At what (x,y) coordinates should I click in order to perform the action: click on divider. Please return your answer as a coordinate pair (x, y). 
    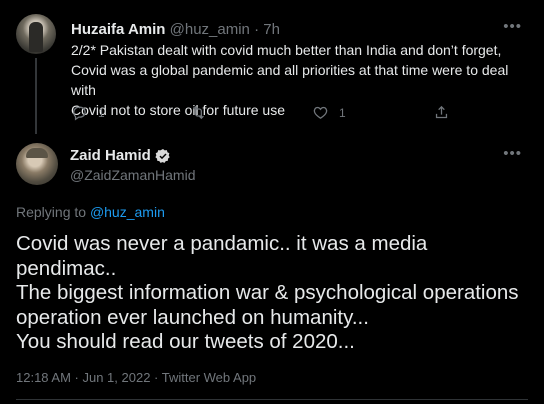
    Looking at the image, I should click on (272, 399).